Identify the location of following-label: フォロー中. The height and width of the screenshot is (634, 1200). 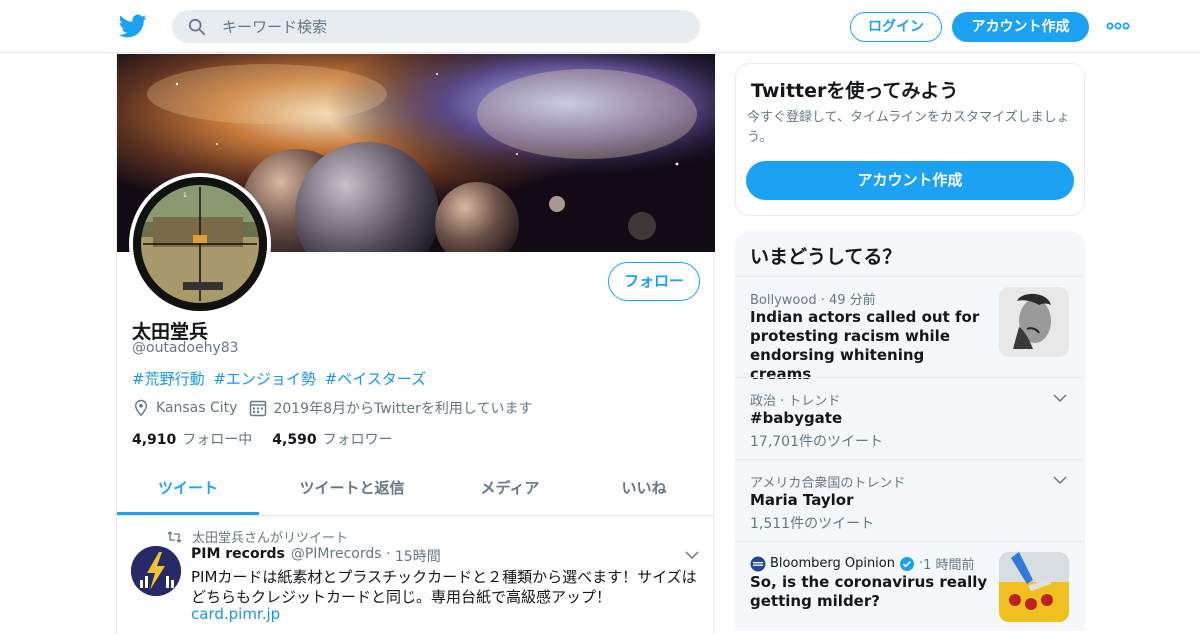
(217, 440).